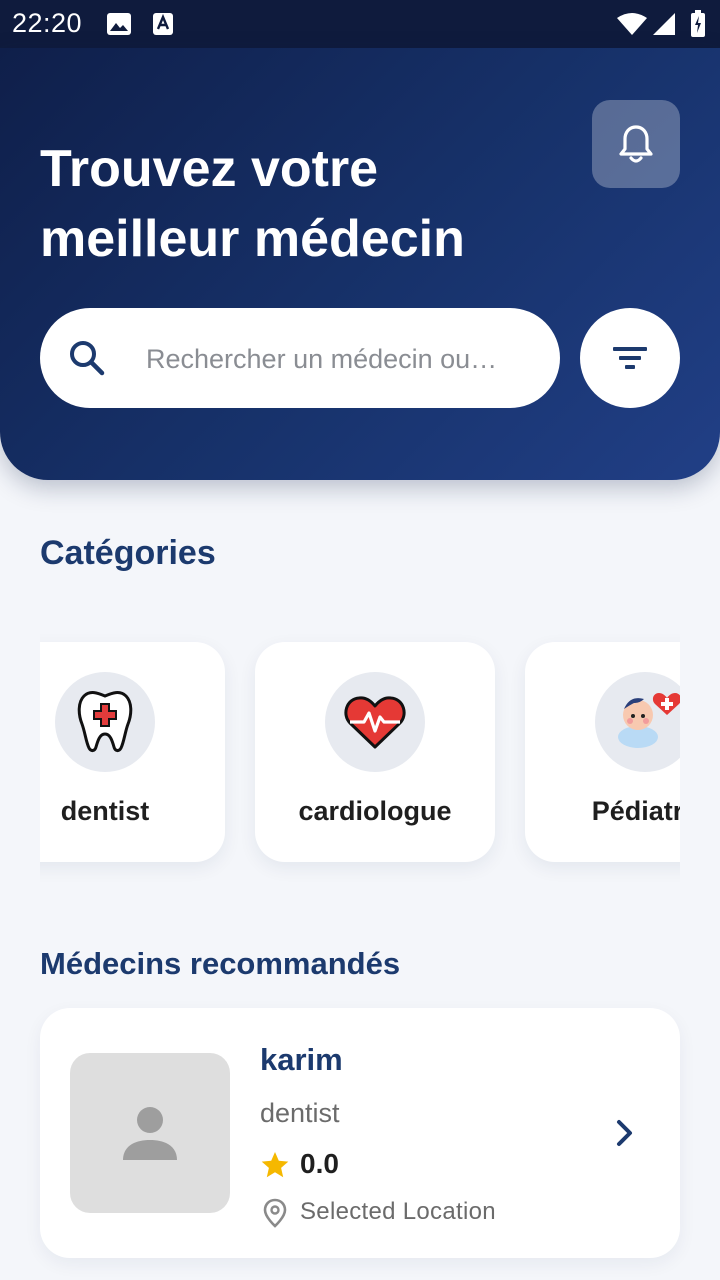 This screenshot has height=1280, width=720. I want to click on search-icon, so click(87, 358).